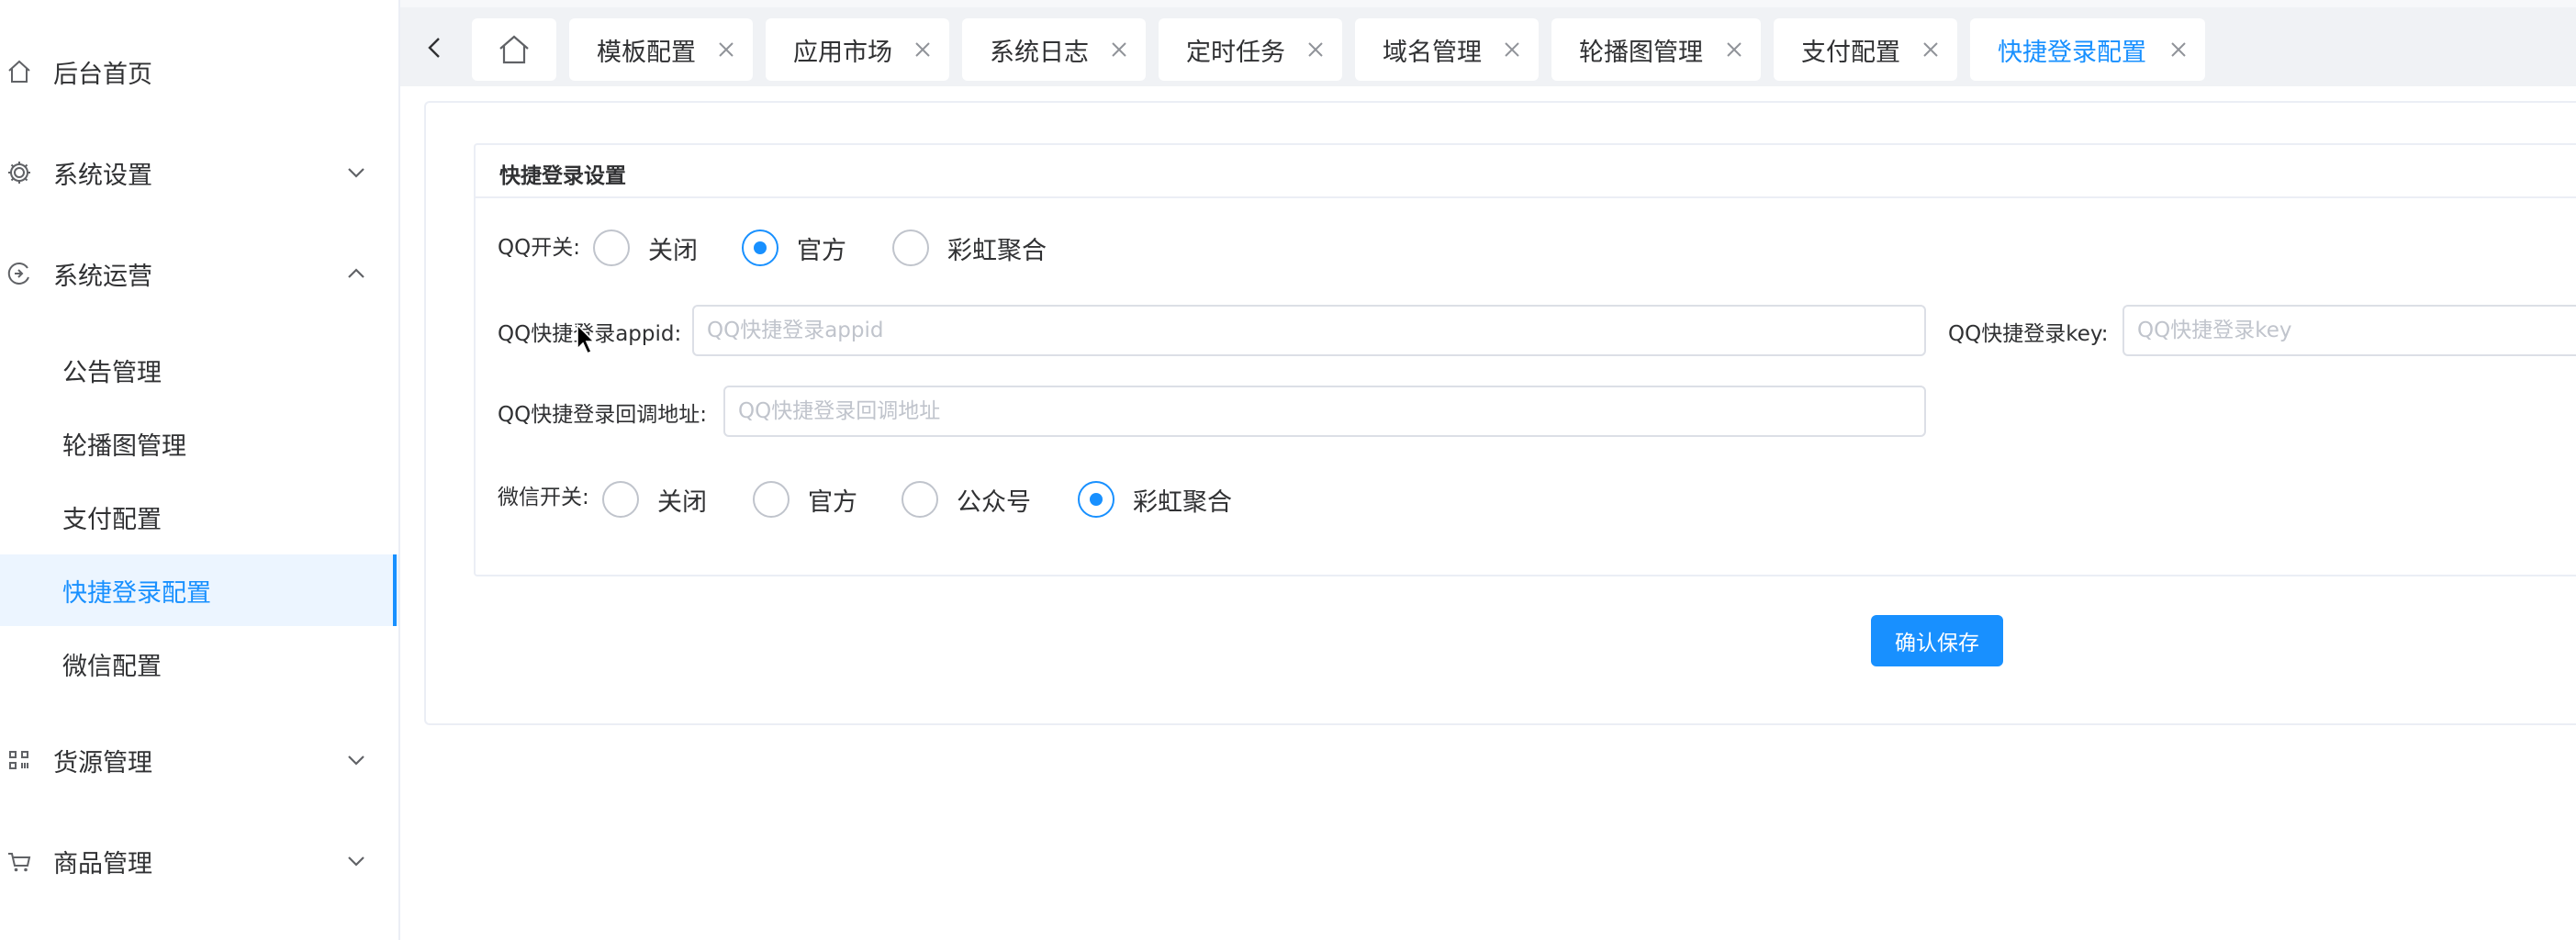 This screenshot has height=940, width=2576. I want to click on card-title: 快捷登录设置, so click(562, 176).